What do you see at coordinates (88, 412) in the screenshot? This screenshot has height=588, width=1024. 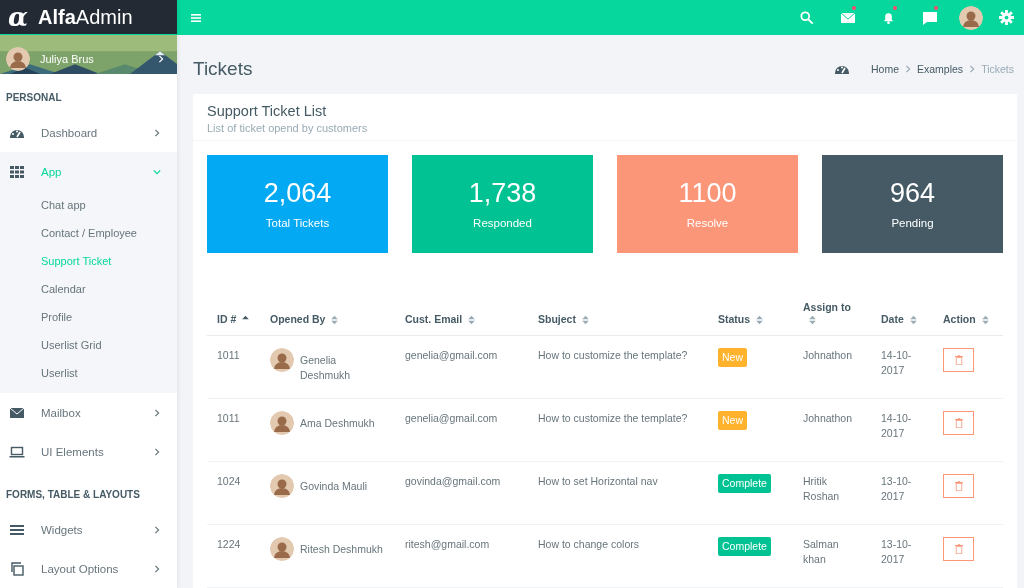 I see `menu-item: Mailbox` at bounding box center [88, 412].